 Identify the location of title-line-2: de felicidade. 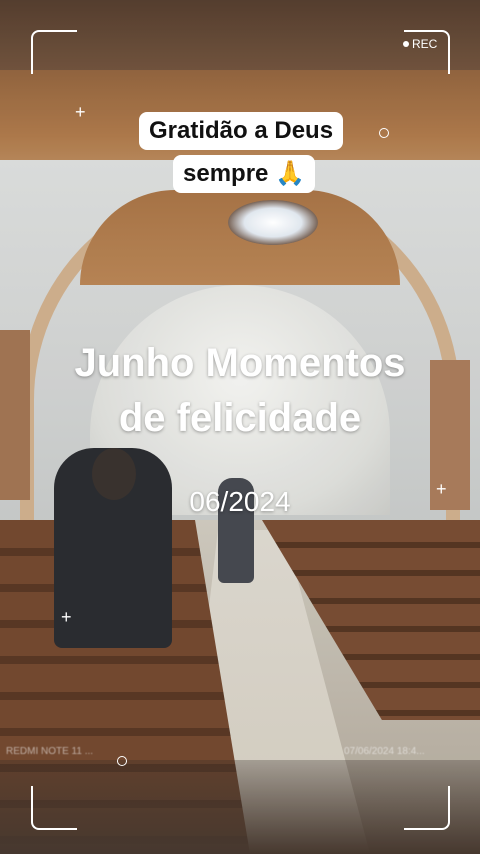
(240, 418).